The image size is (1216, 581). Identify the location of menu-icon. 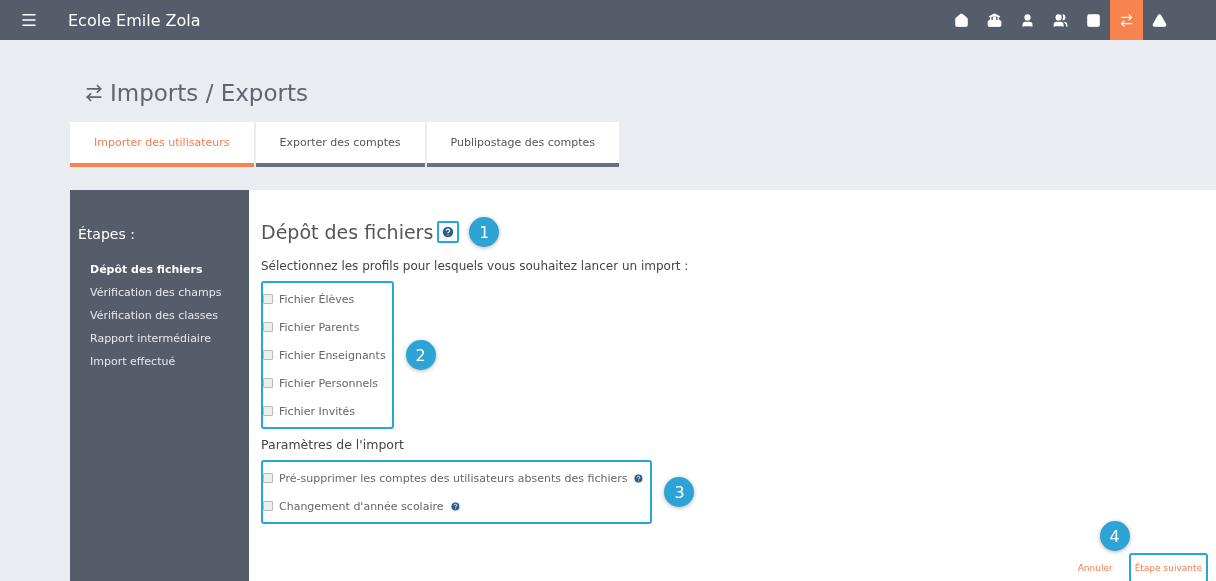
(29, 20).